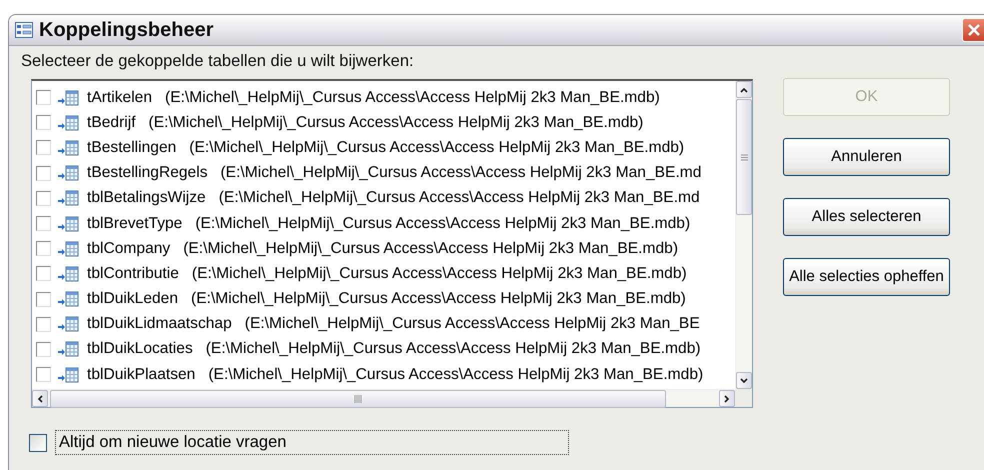 This screenshot has width=984, height=470. I want to click on scroll-right-button, so click(727, 398).